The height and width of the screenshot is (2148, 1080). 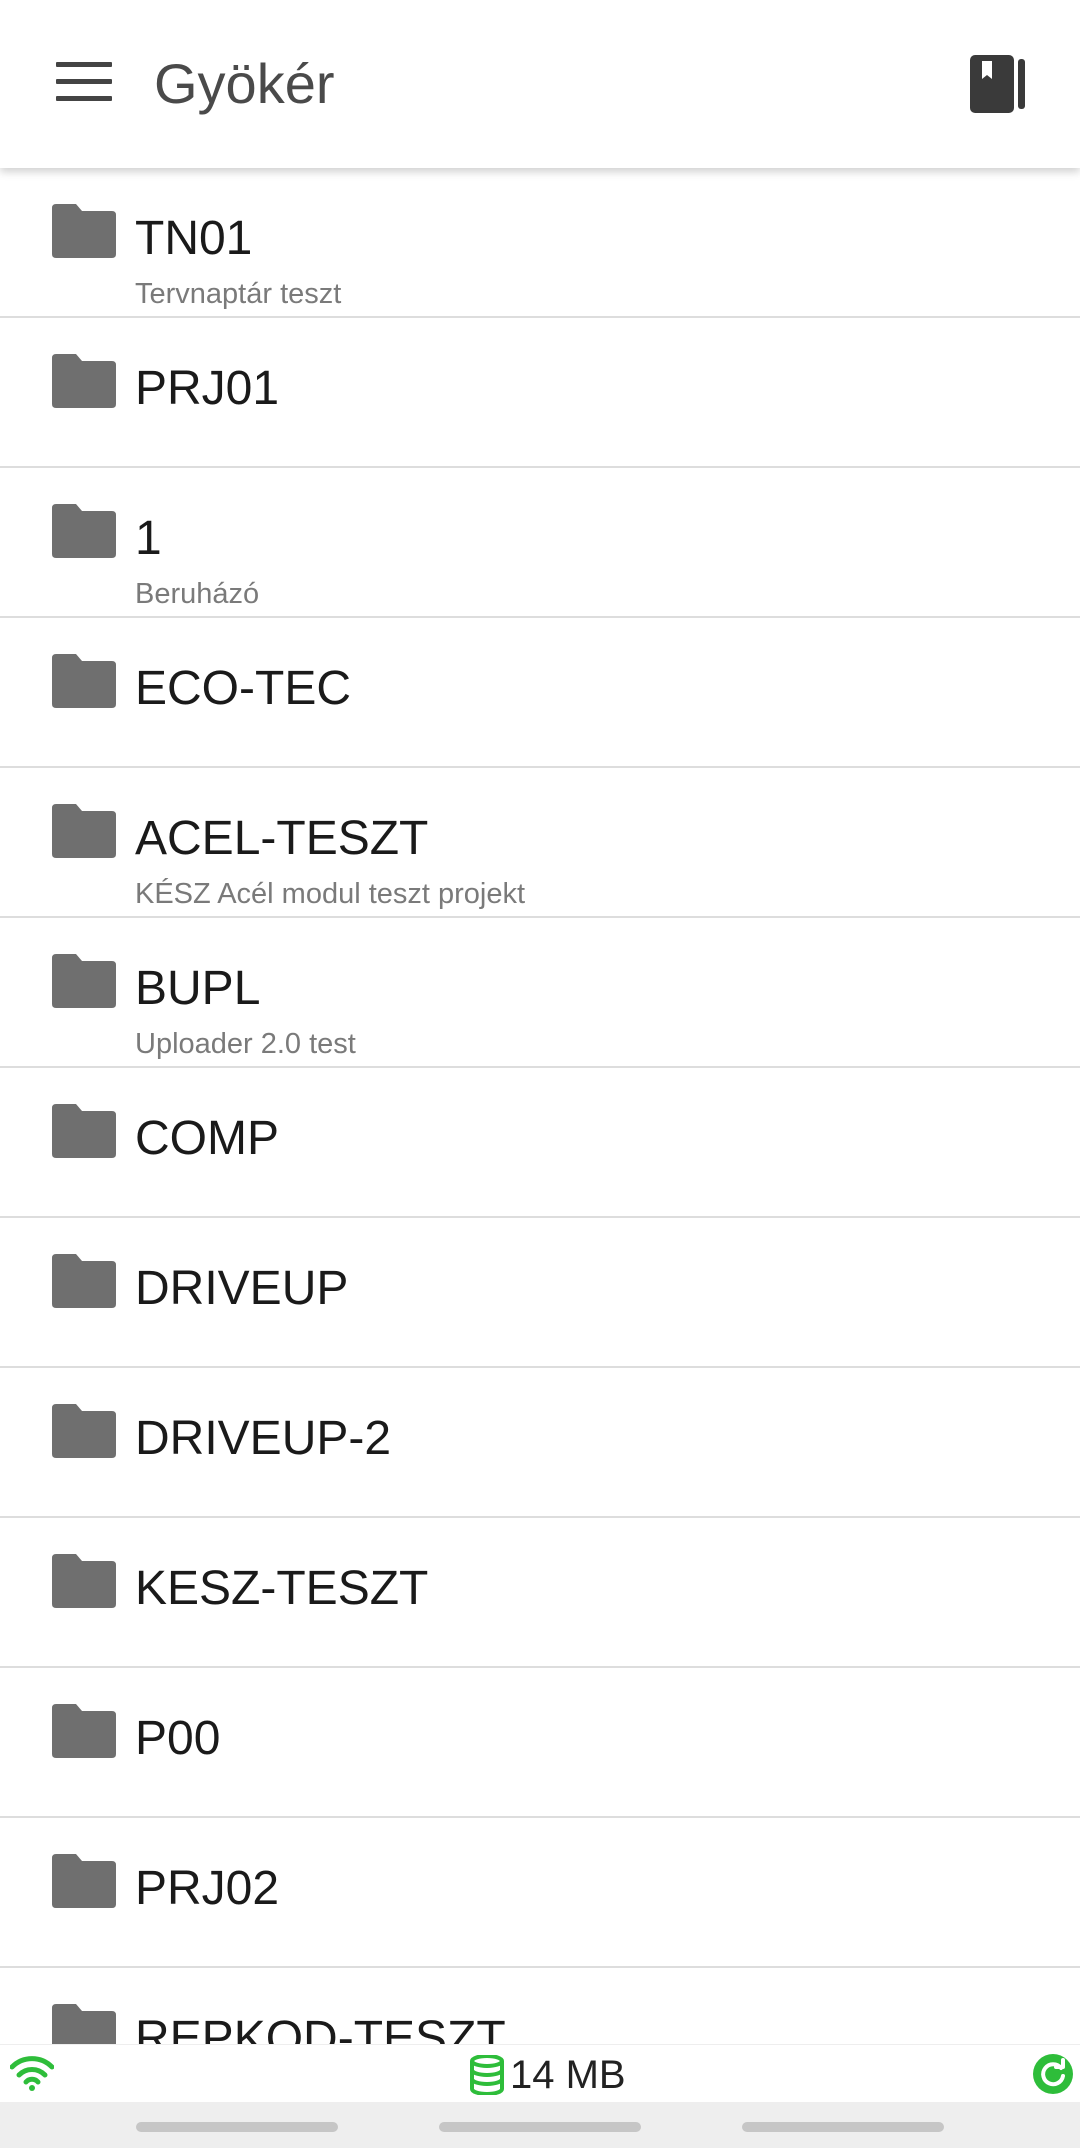 What do you see at coordinates (148, 538) in the screenshot?
I see `folder-name: 1` at bounding box center [148, 538].